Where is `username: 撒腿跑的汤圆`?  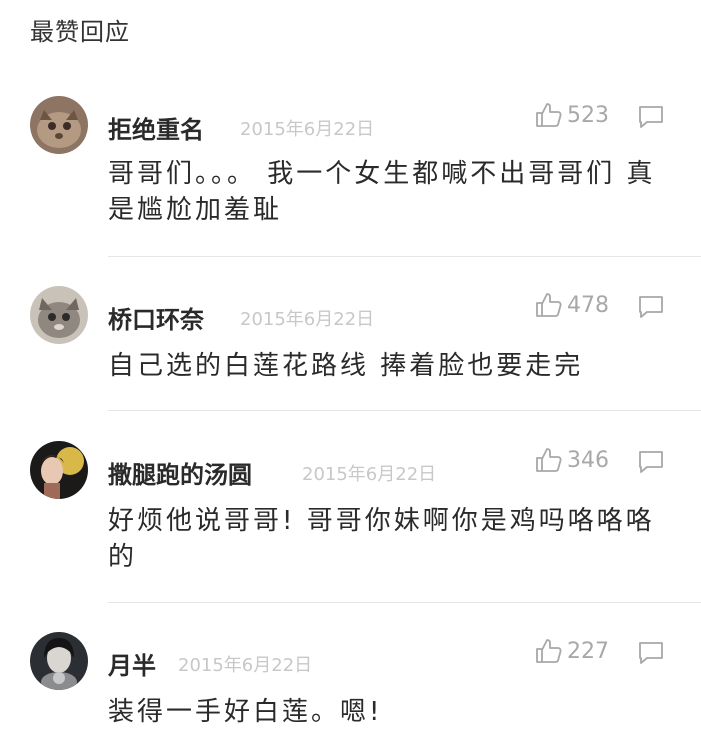
username: 撒腿跑的汤圆 is located at coordinates (180, 472).